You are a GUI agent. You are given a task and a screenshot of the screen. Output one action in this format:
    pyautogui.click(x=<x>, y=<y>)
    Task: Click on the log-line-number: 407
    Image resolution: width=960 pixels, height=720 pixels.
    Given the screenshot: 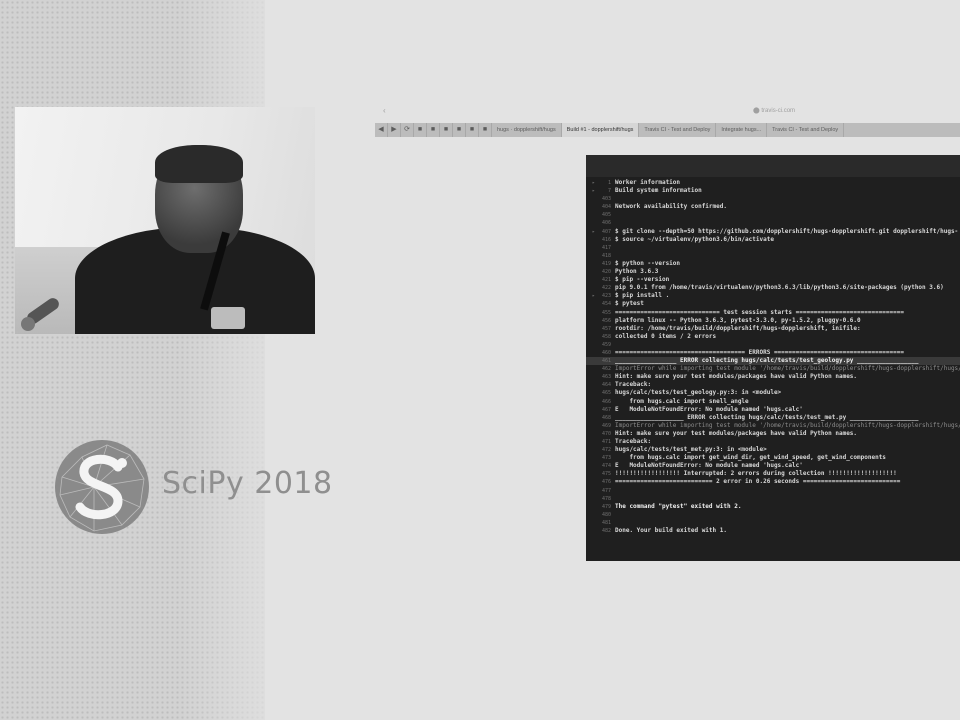 What is the action you would take?
    pyautogui.click(x=604, y=232)
    